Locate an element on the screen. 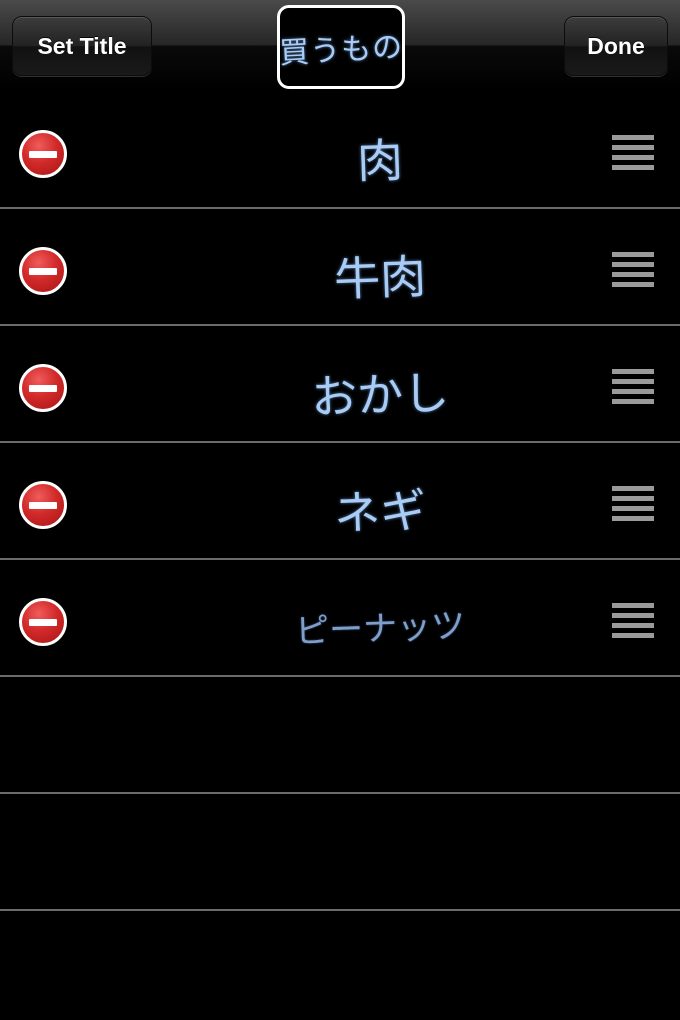  done-button: Done is located at coordinates (616, 46).